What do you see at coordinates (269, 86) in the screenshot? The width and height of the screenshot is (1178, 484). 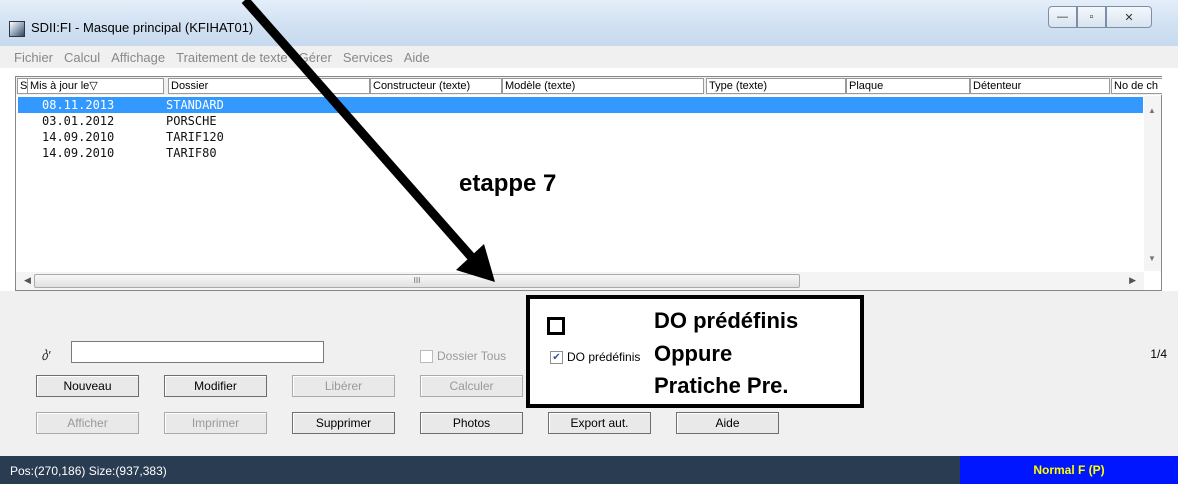 I see `column-header-dossier: Dossier` at bounding box center [269, 86].